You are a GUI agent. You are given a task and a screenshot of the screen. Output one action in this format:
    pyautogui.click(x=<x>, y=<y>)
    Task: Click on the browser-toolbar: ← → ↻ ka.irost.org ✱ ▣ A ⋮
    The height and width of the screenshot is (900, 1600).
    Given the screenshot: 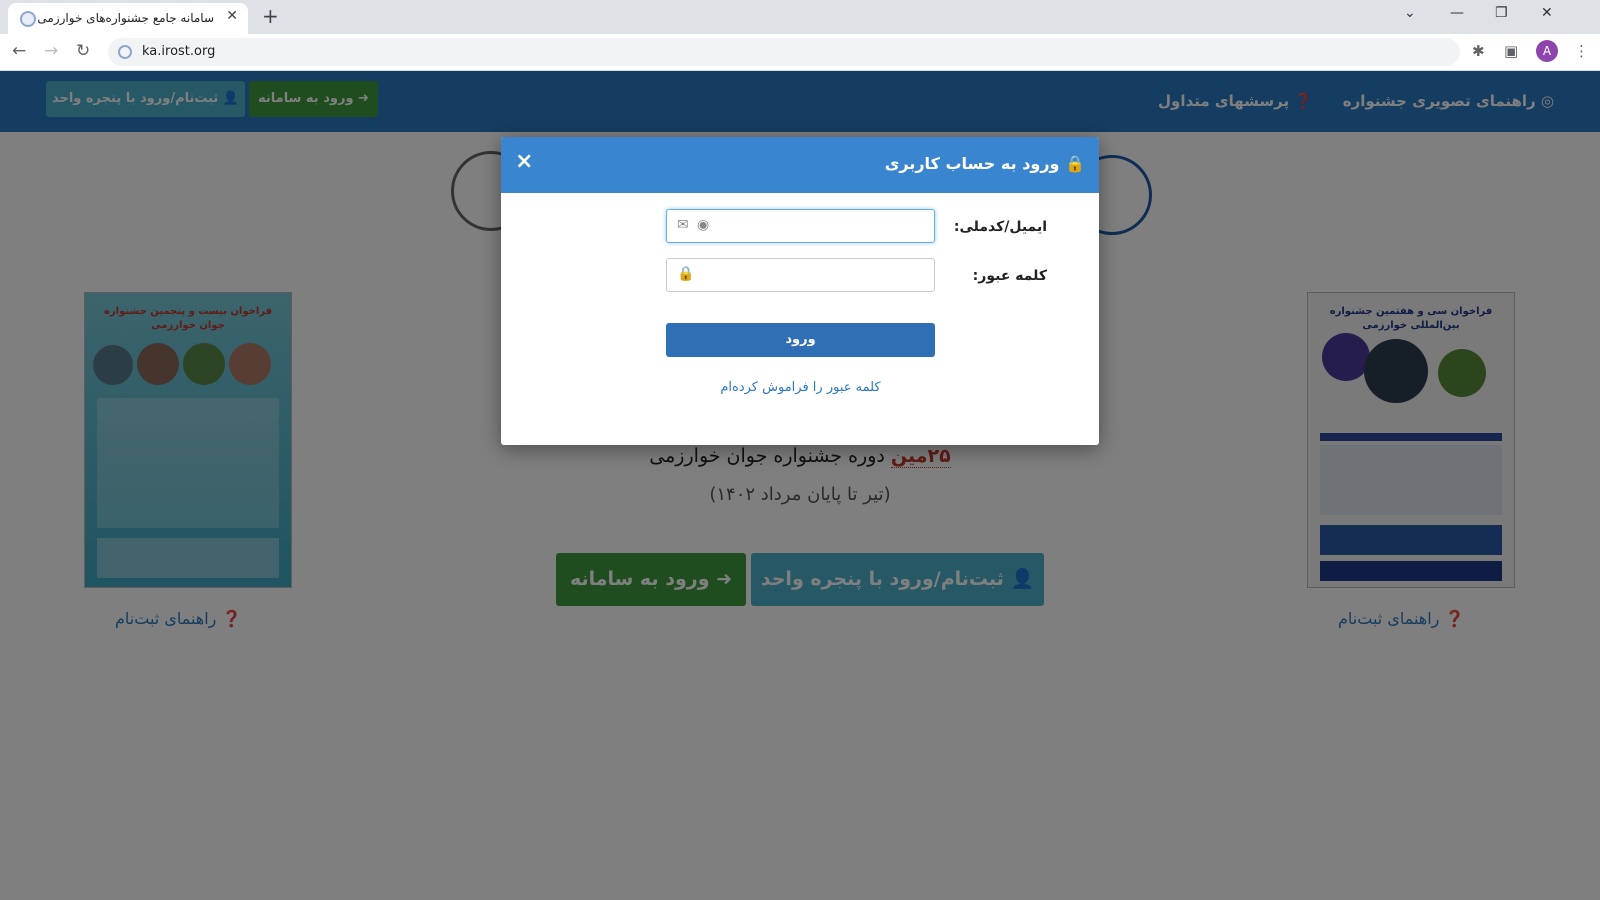 What is the action you would take?
    pyautogui.click(x=800, y=52)
    